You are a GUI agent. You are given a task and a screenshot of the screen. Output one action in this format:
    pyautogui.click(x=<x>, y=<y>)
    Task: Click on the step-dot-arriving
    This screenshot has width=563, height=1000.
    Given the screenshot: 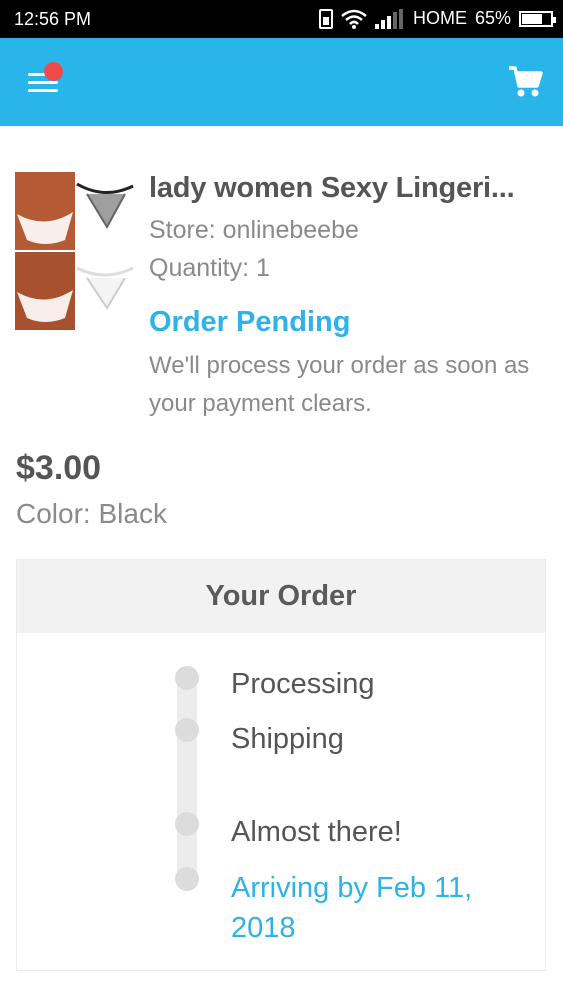 What is the action you would take?
    pyautogui.click(x=187, y=879)
    